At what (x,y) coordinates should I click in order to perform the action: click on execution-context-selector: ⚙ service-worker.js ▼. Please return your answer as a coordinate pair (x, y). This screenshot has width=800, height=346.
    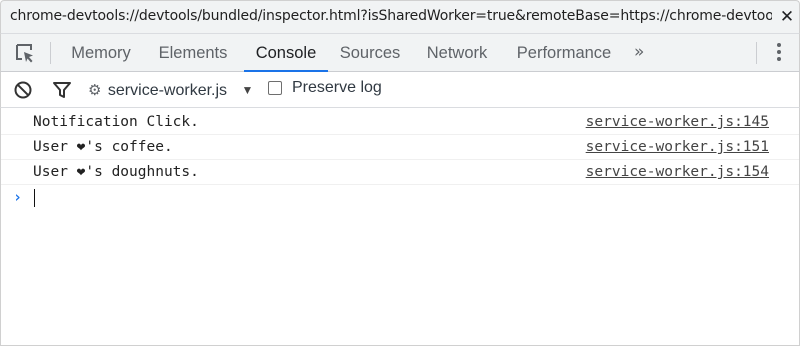
    Looking at the image, I should click on (170, 90).